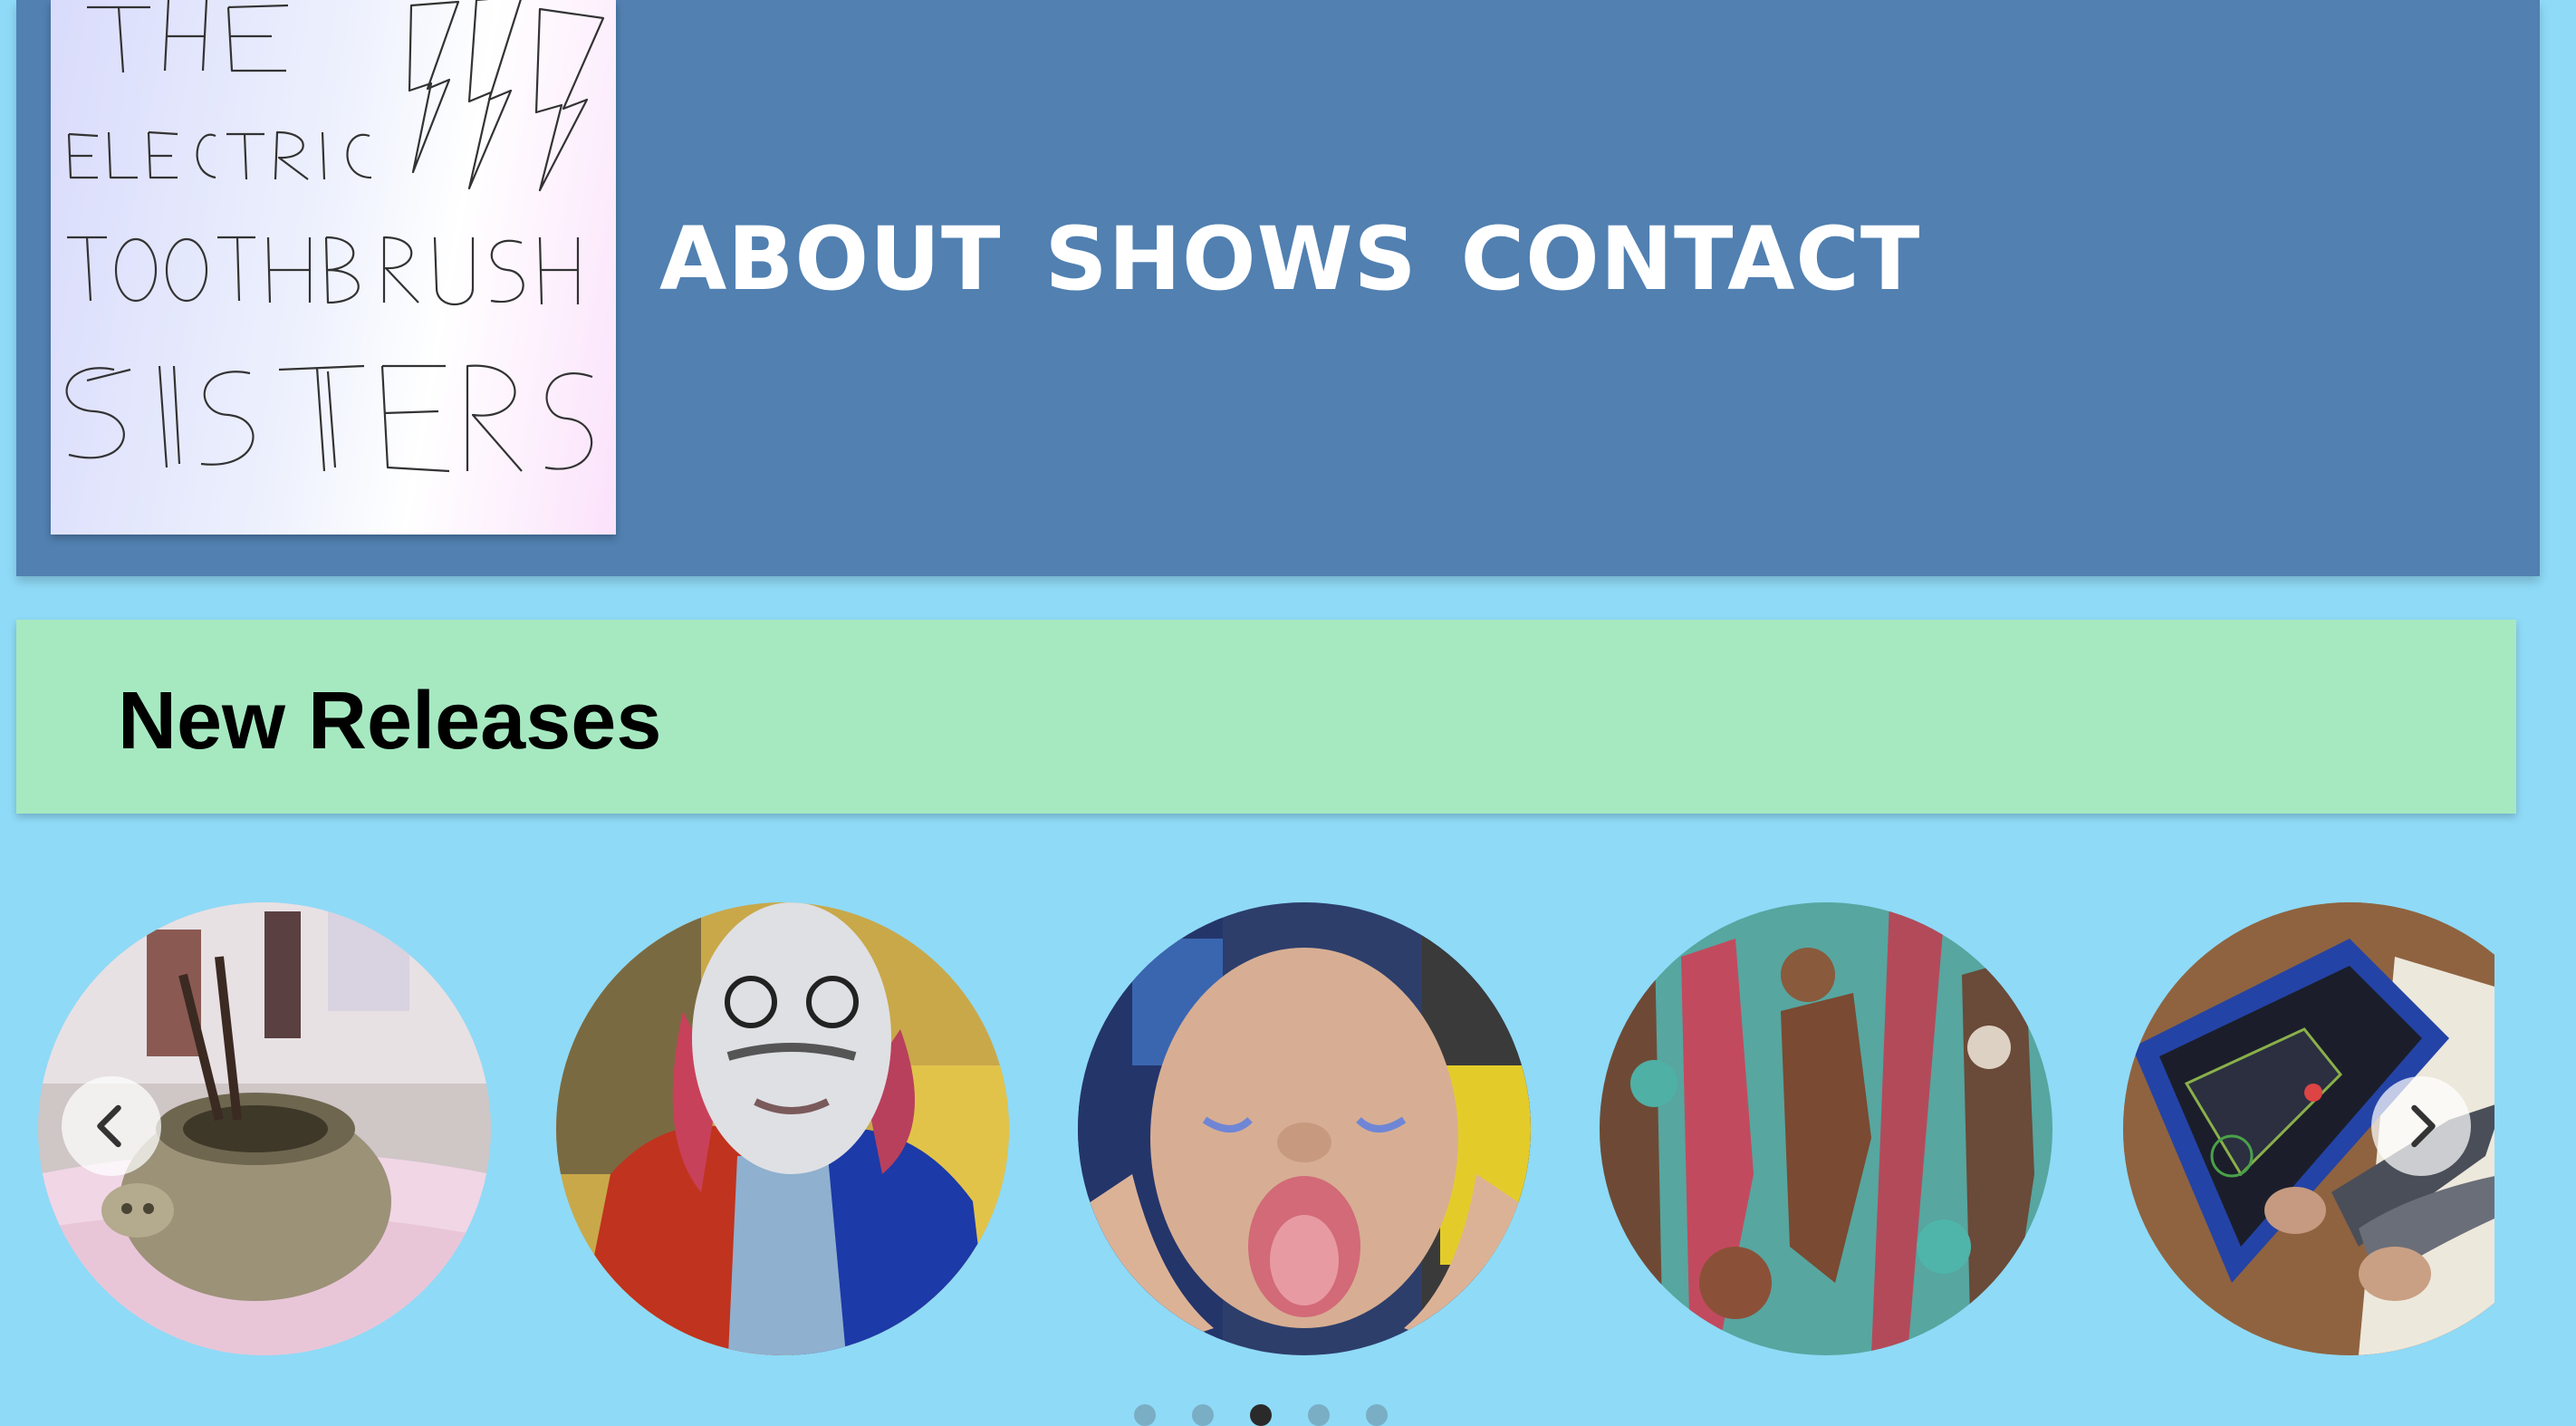 This screenshot has height=1426, width=2576. I want to click on carousel-pagination, so click(1261, 1415).